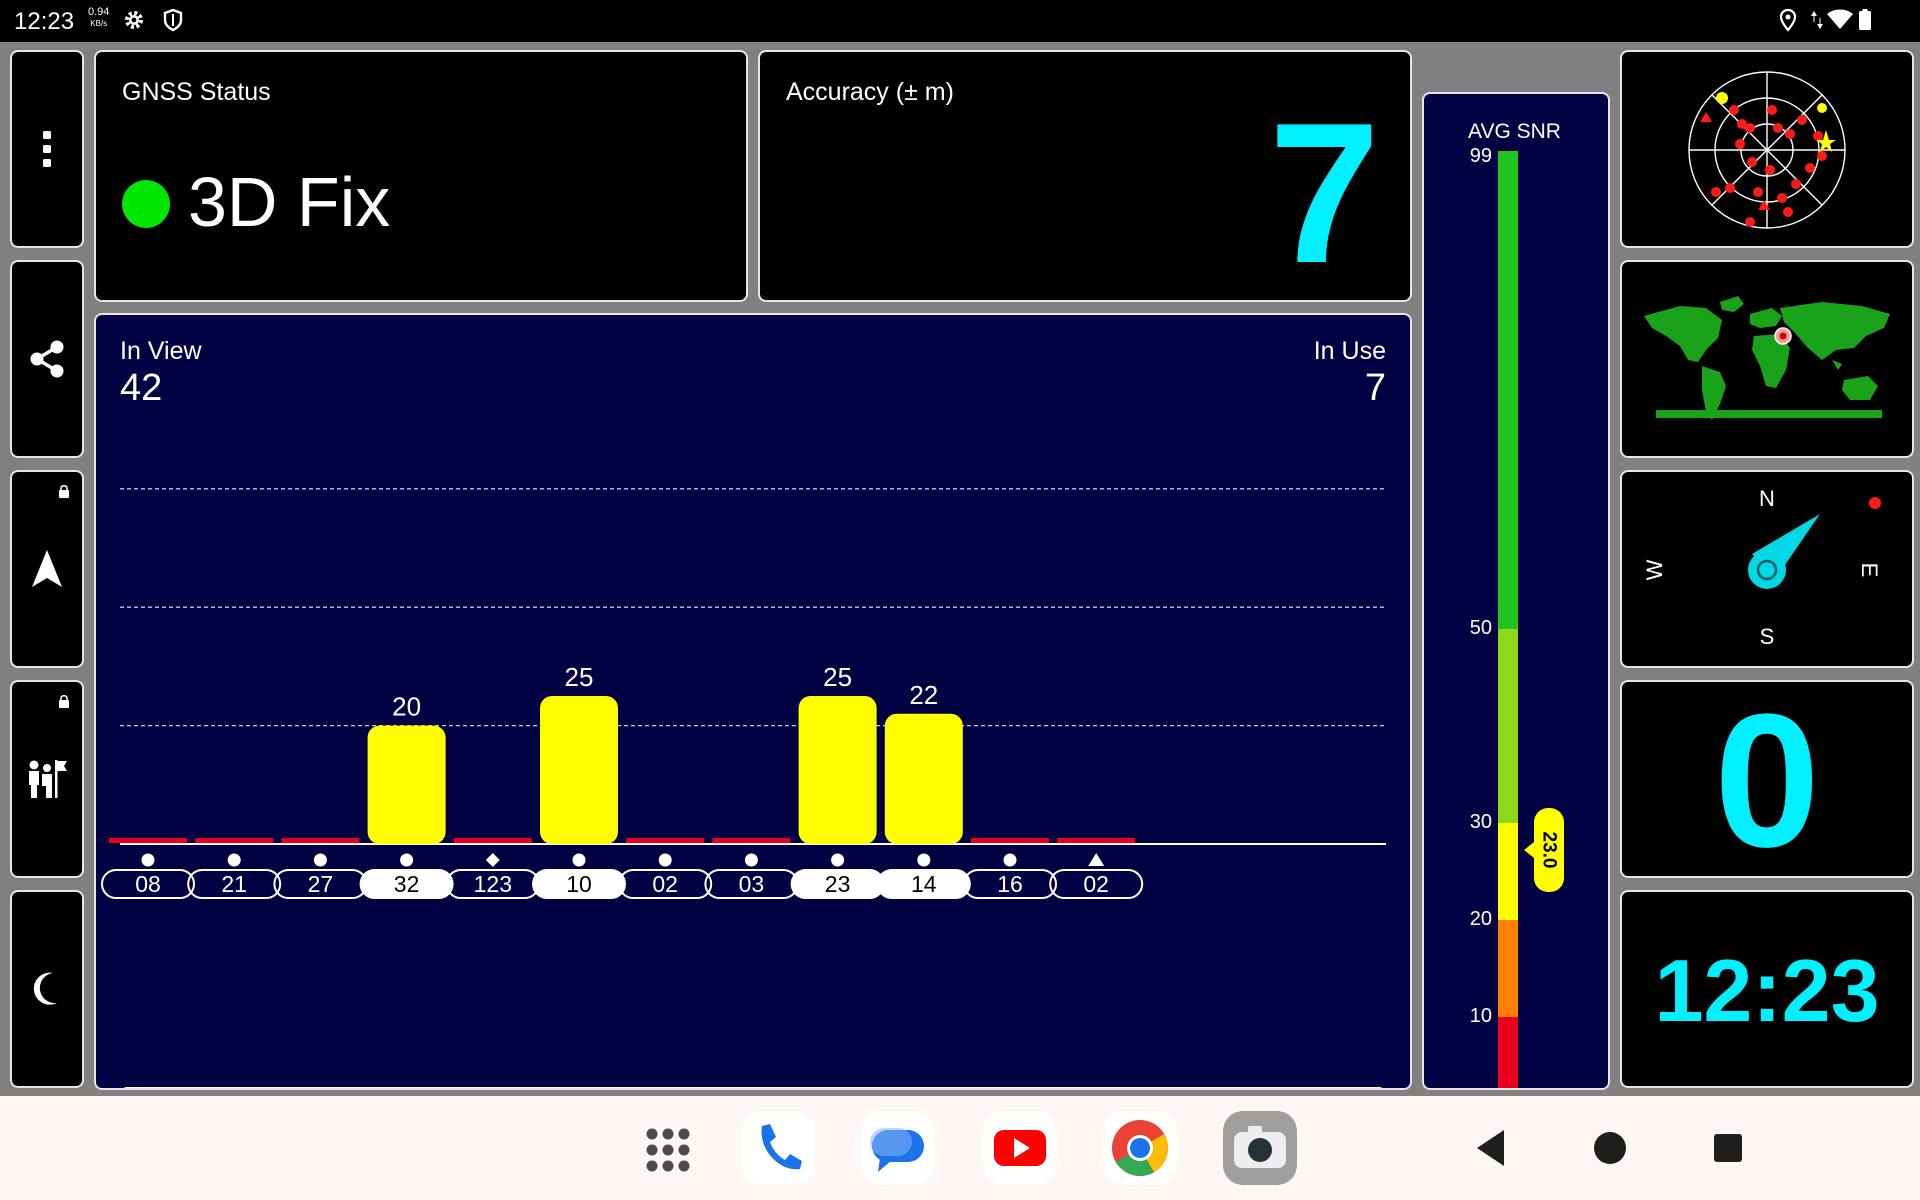 This screenshot has height=1200, width=1920. What do you see at coordinates (196, 92) in the screenshot?
I see `gnss-status-title: GNSS Status` at bounding box center [196, 92].